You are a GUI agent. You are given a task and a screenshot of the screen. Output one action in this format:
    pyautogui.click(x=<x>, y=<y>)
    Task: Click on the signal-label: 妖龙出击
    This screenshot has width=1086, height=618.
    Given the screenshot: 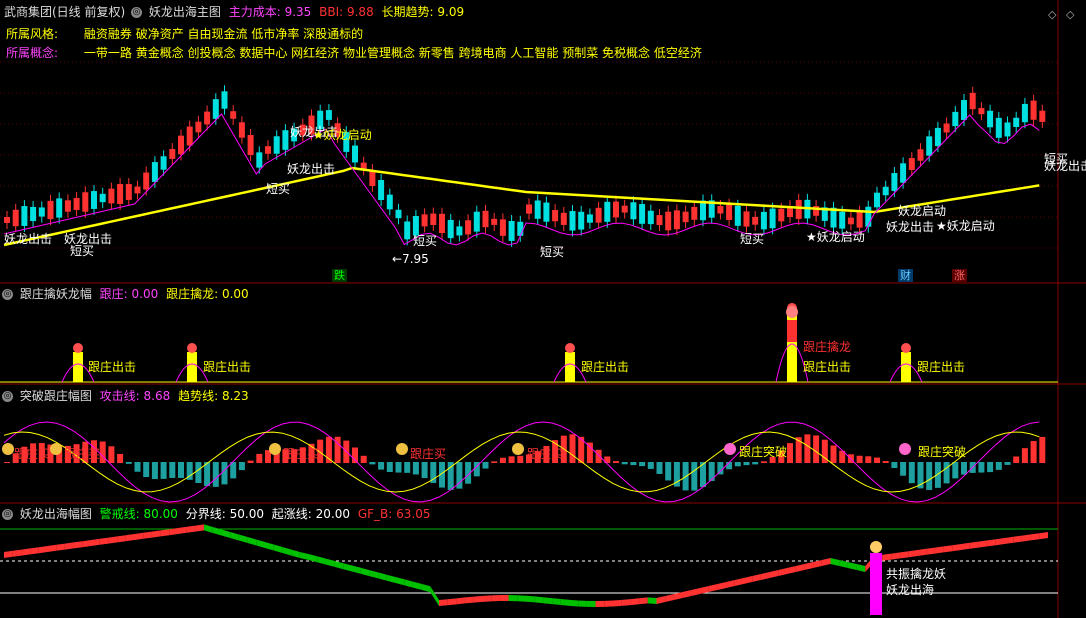 What is the action you would take?
    pyautogui.click(x=311, y=169)
    